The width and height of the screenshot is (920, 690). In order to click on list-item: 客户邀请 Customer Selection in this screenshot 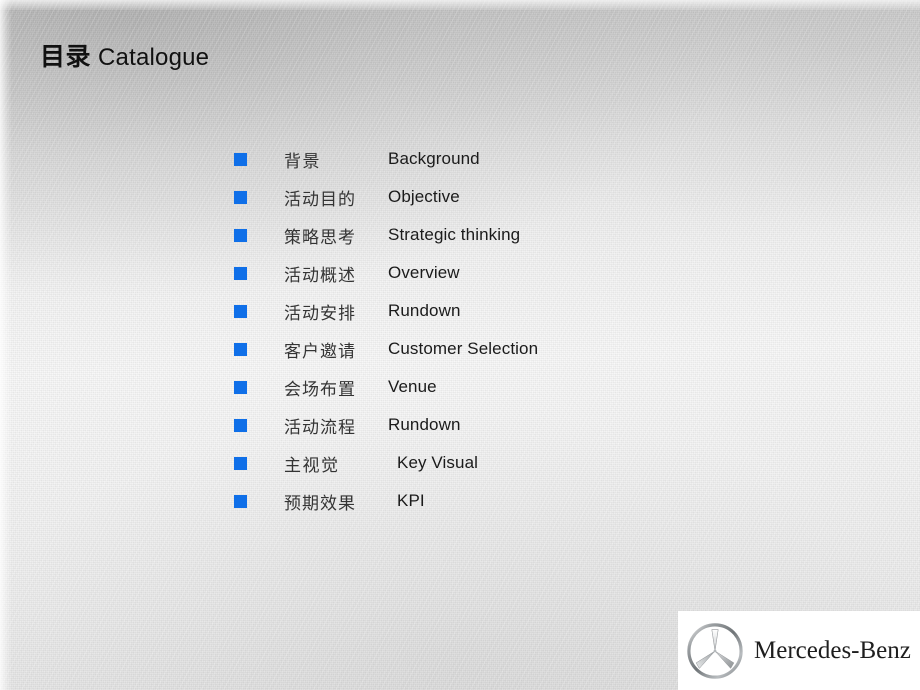, I will do `click(534, 349)`.